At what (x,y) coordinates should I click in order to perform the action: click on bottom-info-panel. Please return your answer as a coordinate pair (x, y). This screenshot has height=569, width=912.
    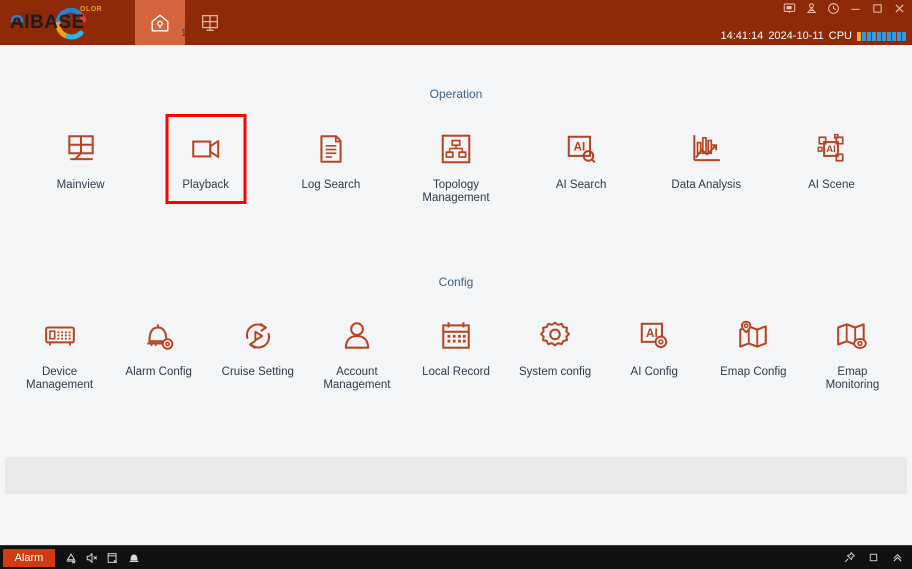
    Looking at the image, I should click on (456, 475).